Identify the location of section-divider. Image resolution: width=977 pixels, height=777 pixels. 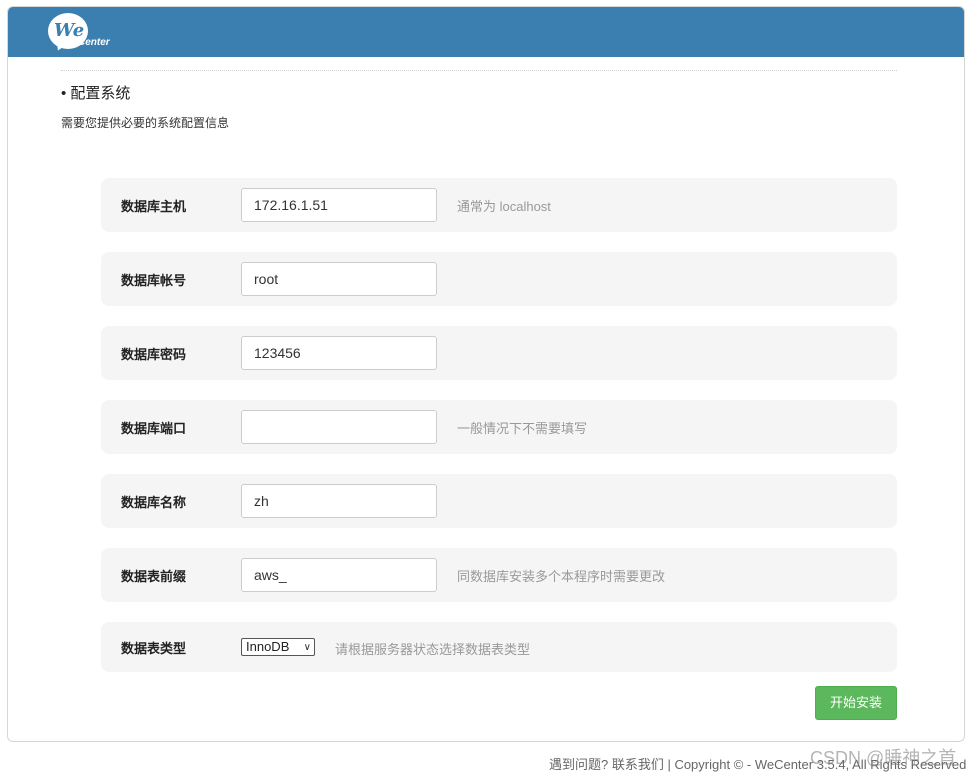
(479, 70).